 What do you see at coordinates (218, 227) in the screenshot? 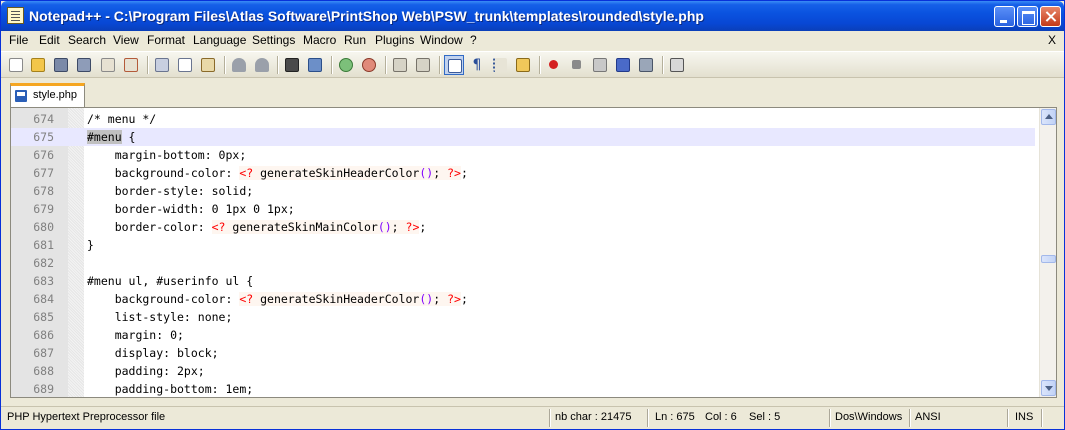
I see `php-open-tag: <?` at bounding box center [218, 227].